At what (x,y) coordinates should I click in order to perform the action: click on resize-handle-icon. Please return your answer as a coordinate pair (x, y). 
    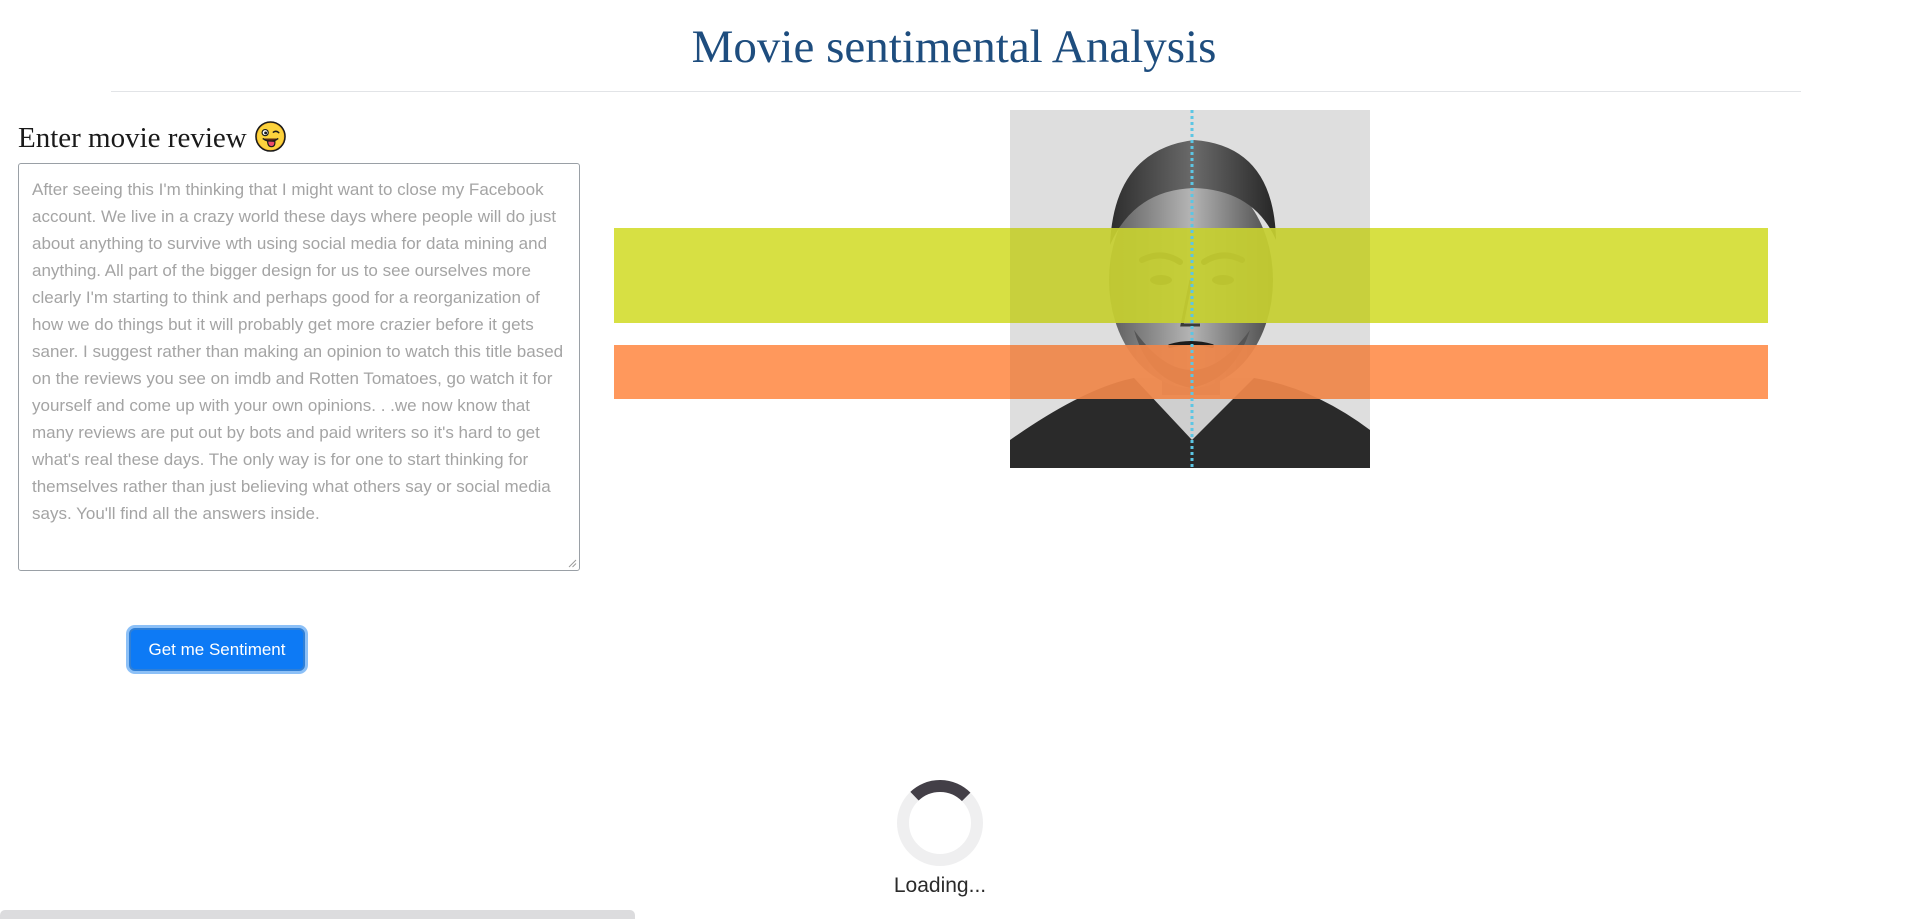
    Looking at the image, I should click on (572, 563).